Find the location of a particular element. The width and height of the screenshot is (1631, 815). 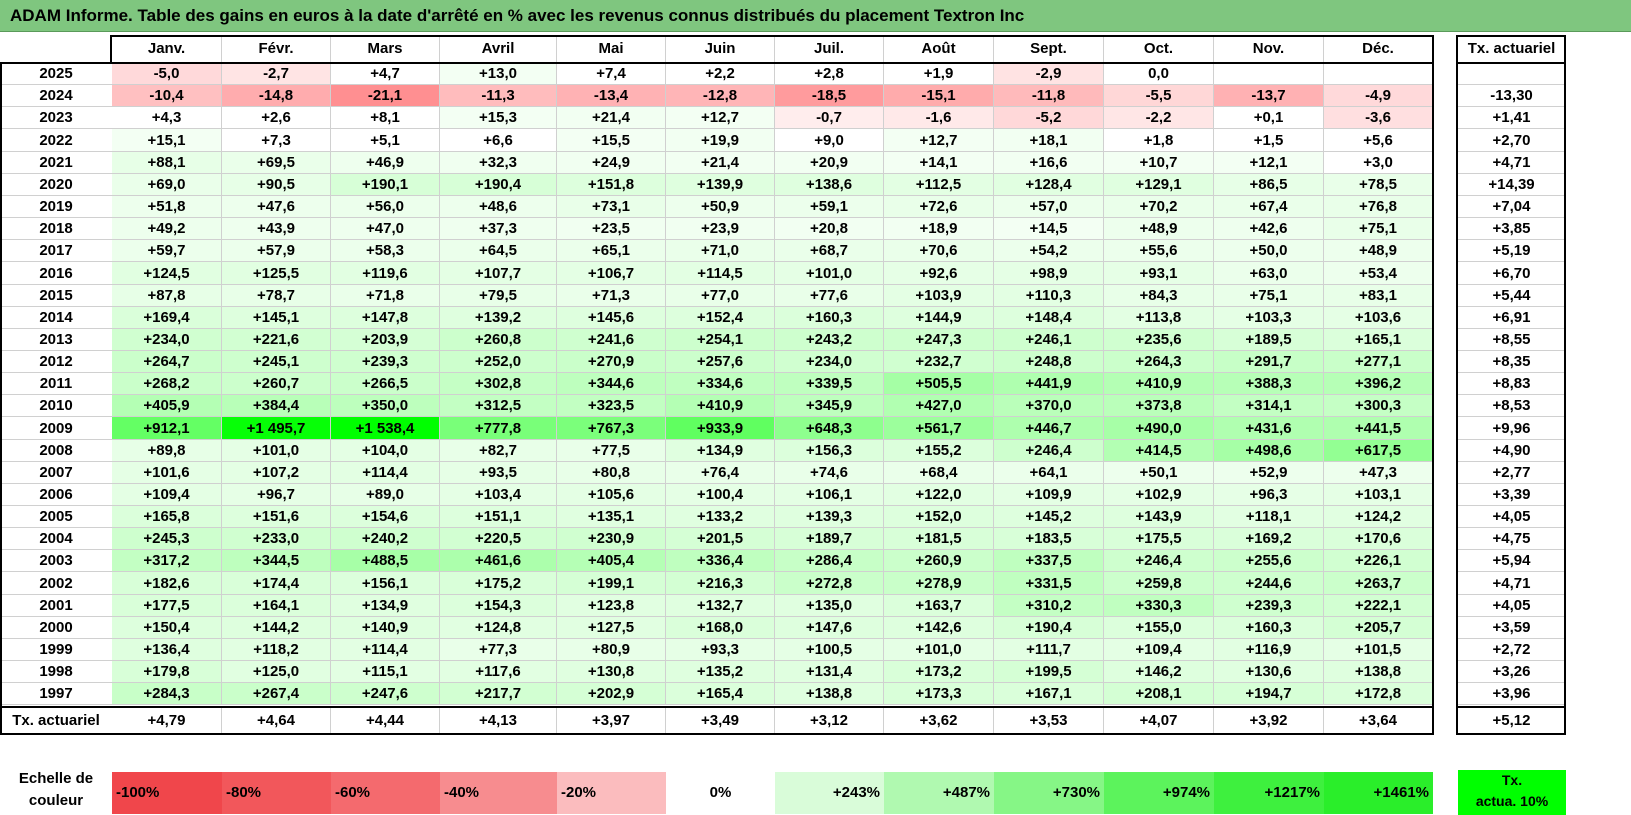

gain-cell: +260,7 is located at coordinates (276, 384).